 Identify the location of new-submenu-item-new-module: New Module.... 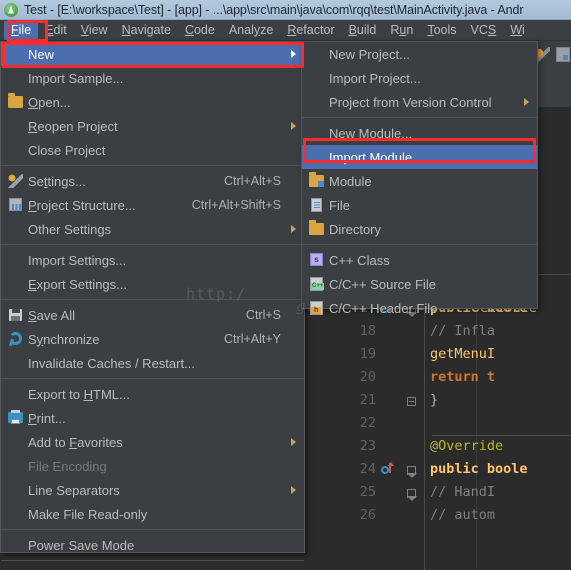
(419, 133).